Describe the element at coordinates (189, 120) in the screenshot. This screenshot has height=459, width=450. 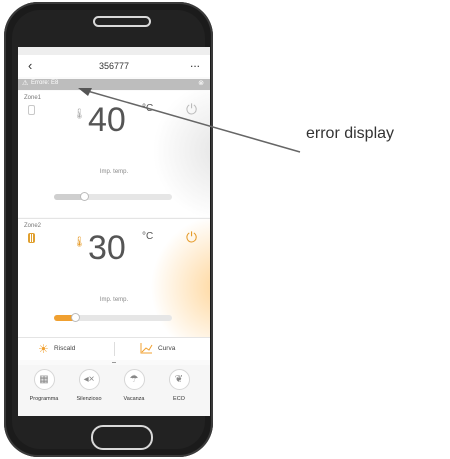
I see `annotation-arrow` at that location.